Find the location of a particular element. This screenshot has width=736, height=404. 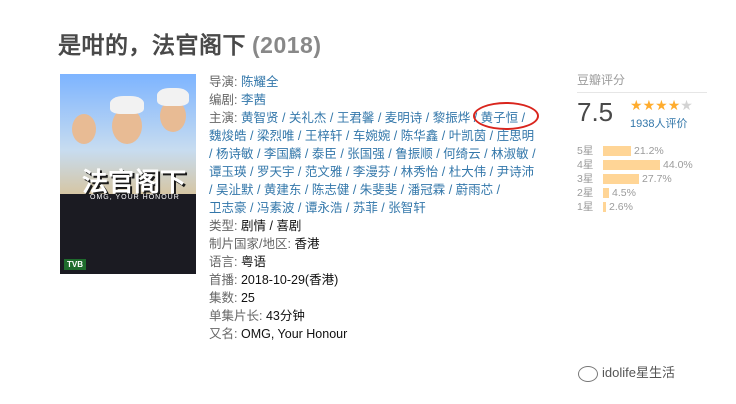

cast-member-name: 蔚雨芯 is located at coordinates (474, 190).